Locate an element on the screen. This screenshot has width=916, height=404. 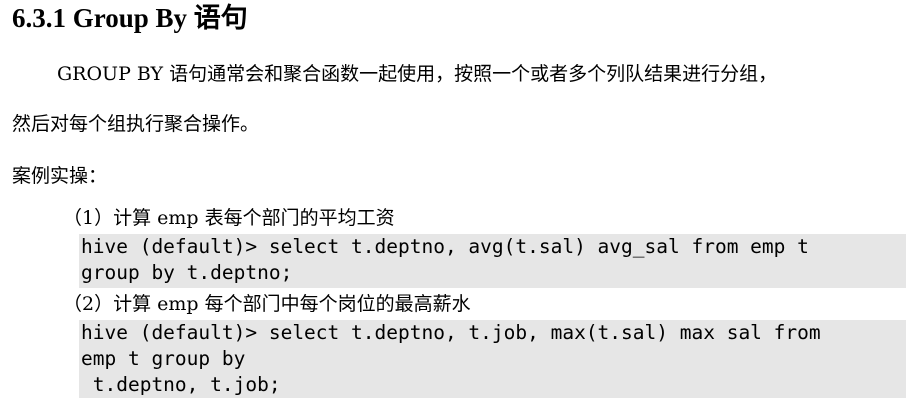
code-line: emp t group by is located at coordinates (163, 358).